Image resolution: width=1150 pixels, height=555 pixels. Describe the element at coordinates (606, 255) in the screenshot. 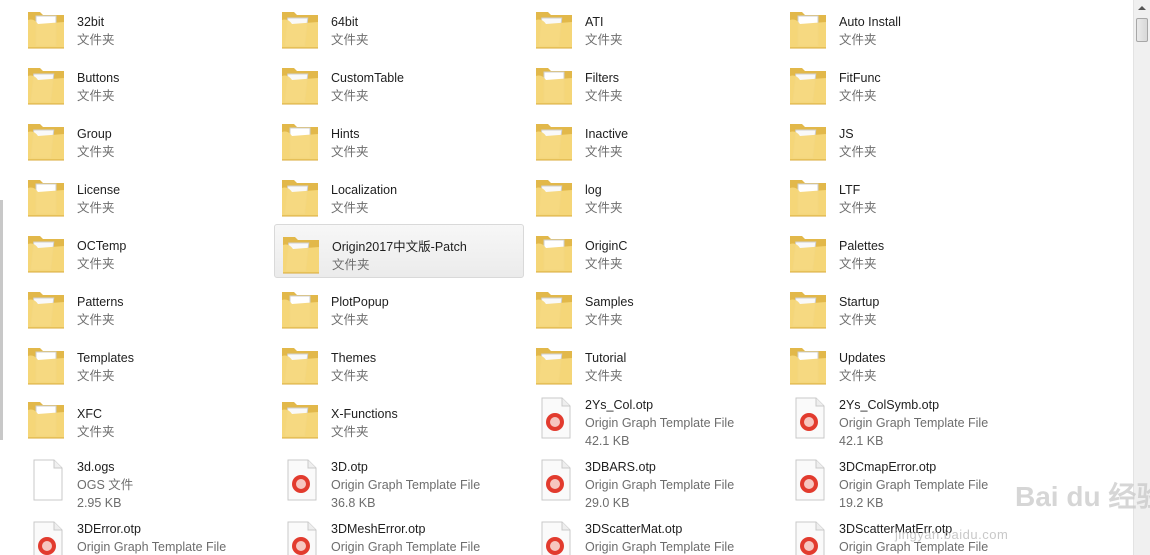

I see `item-details: OriginC 文件夹` at that location.